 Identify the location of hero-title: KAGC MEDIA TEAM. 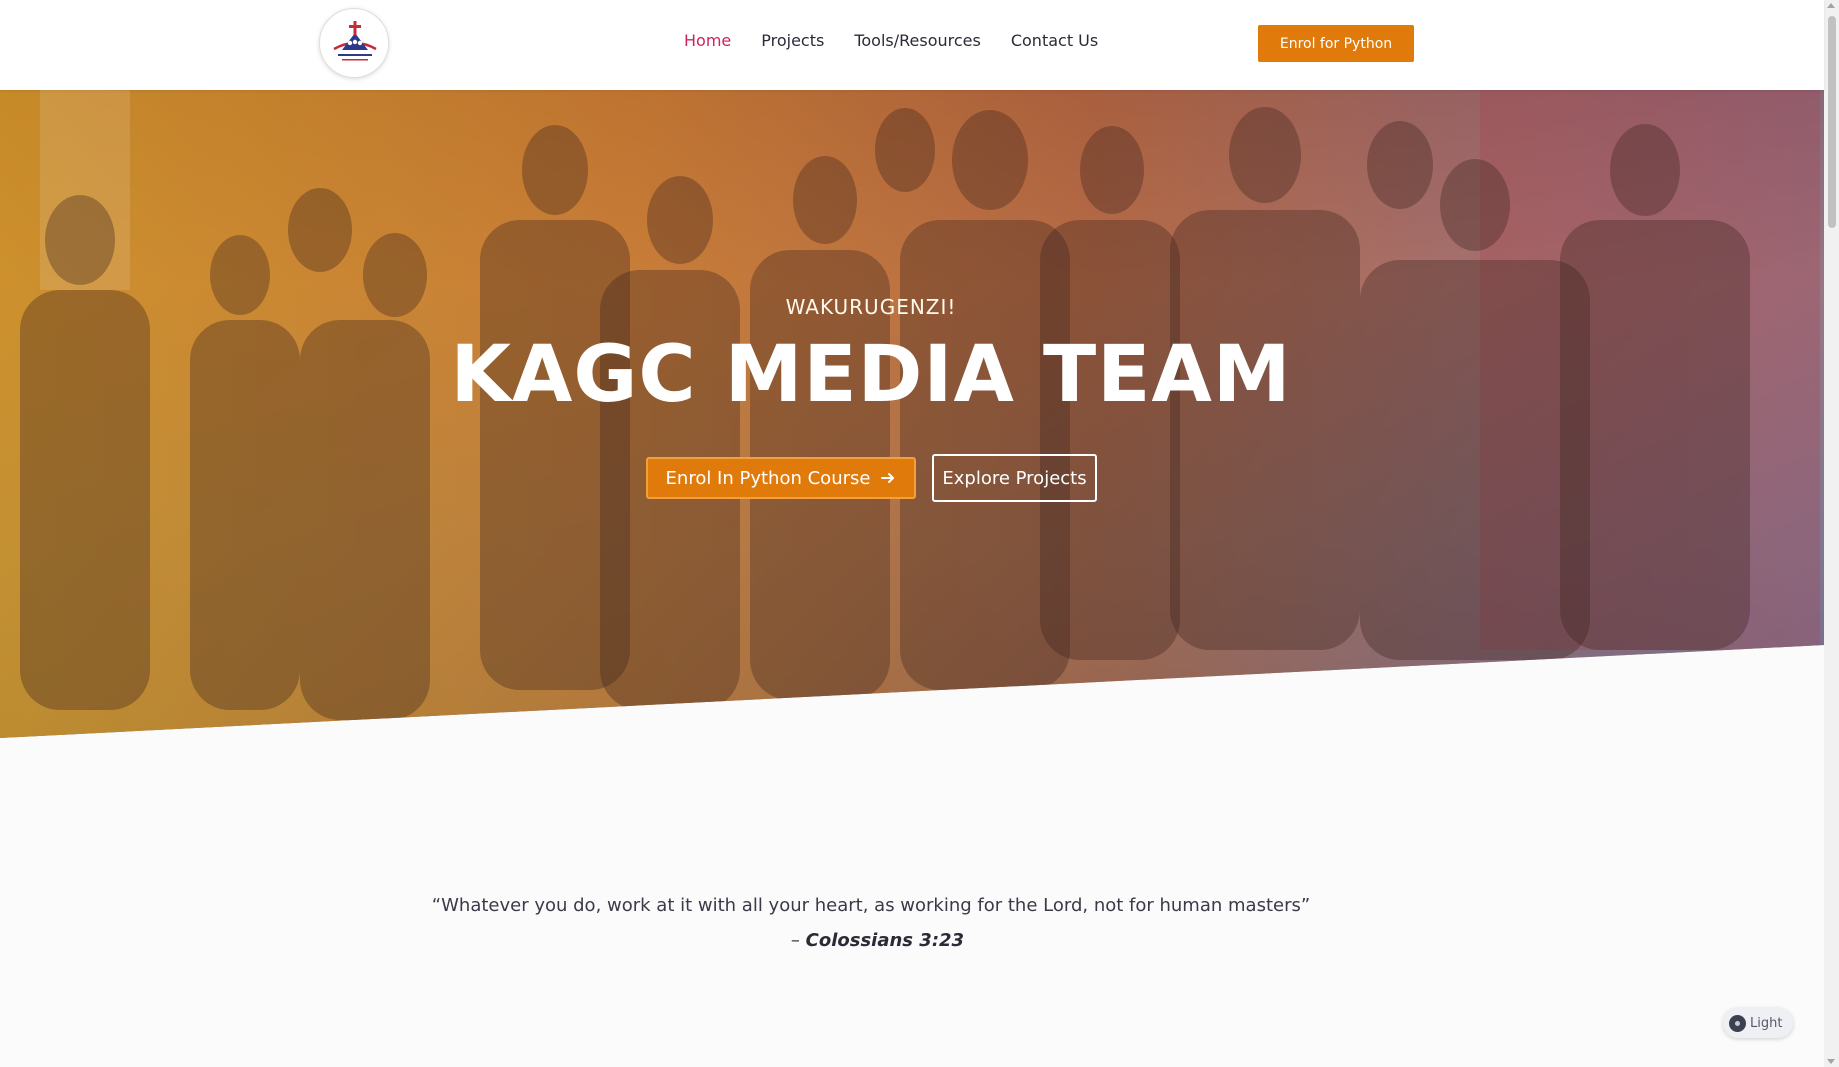
(871, 375).